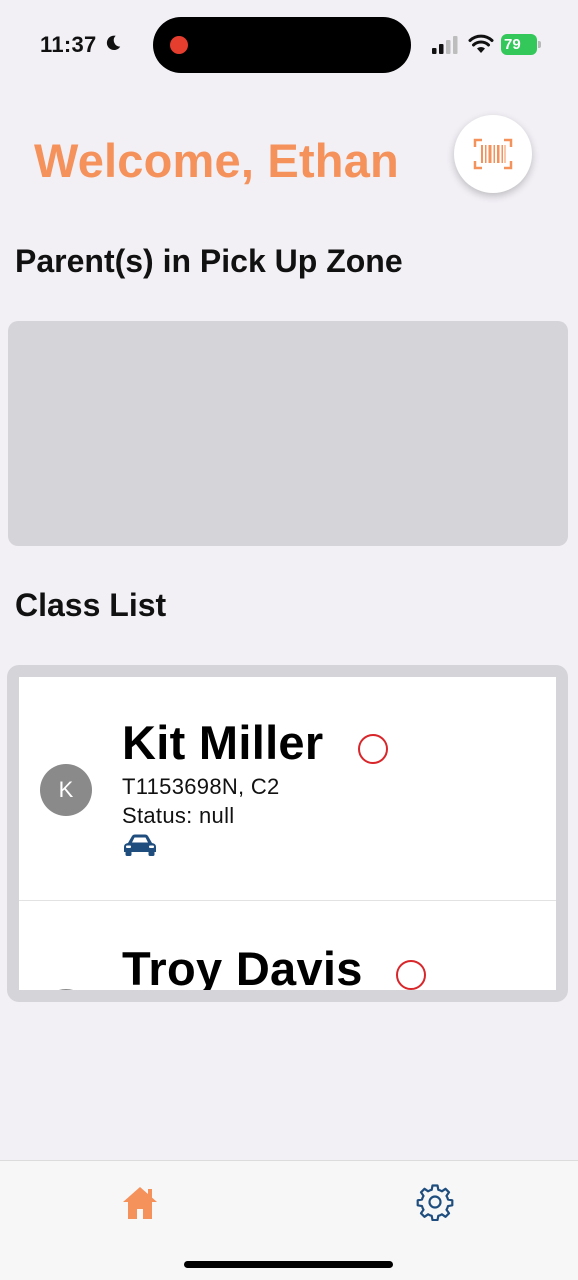 Image resolution: width=578 pixels, height=1280 pixels. What do you see at coordinates (289, 1220) in the screenshot?
I see `tab-bar` at bounding box center [289, 1220].